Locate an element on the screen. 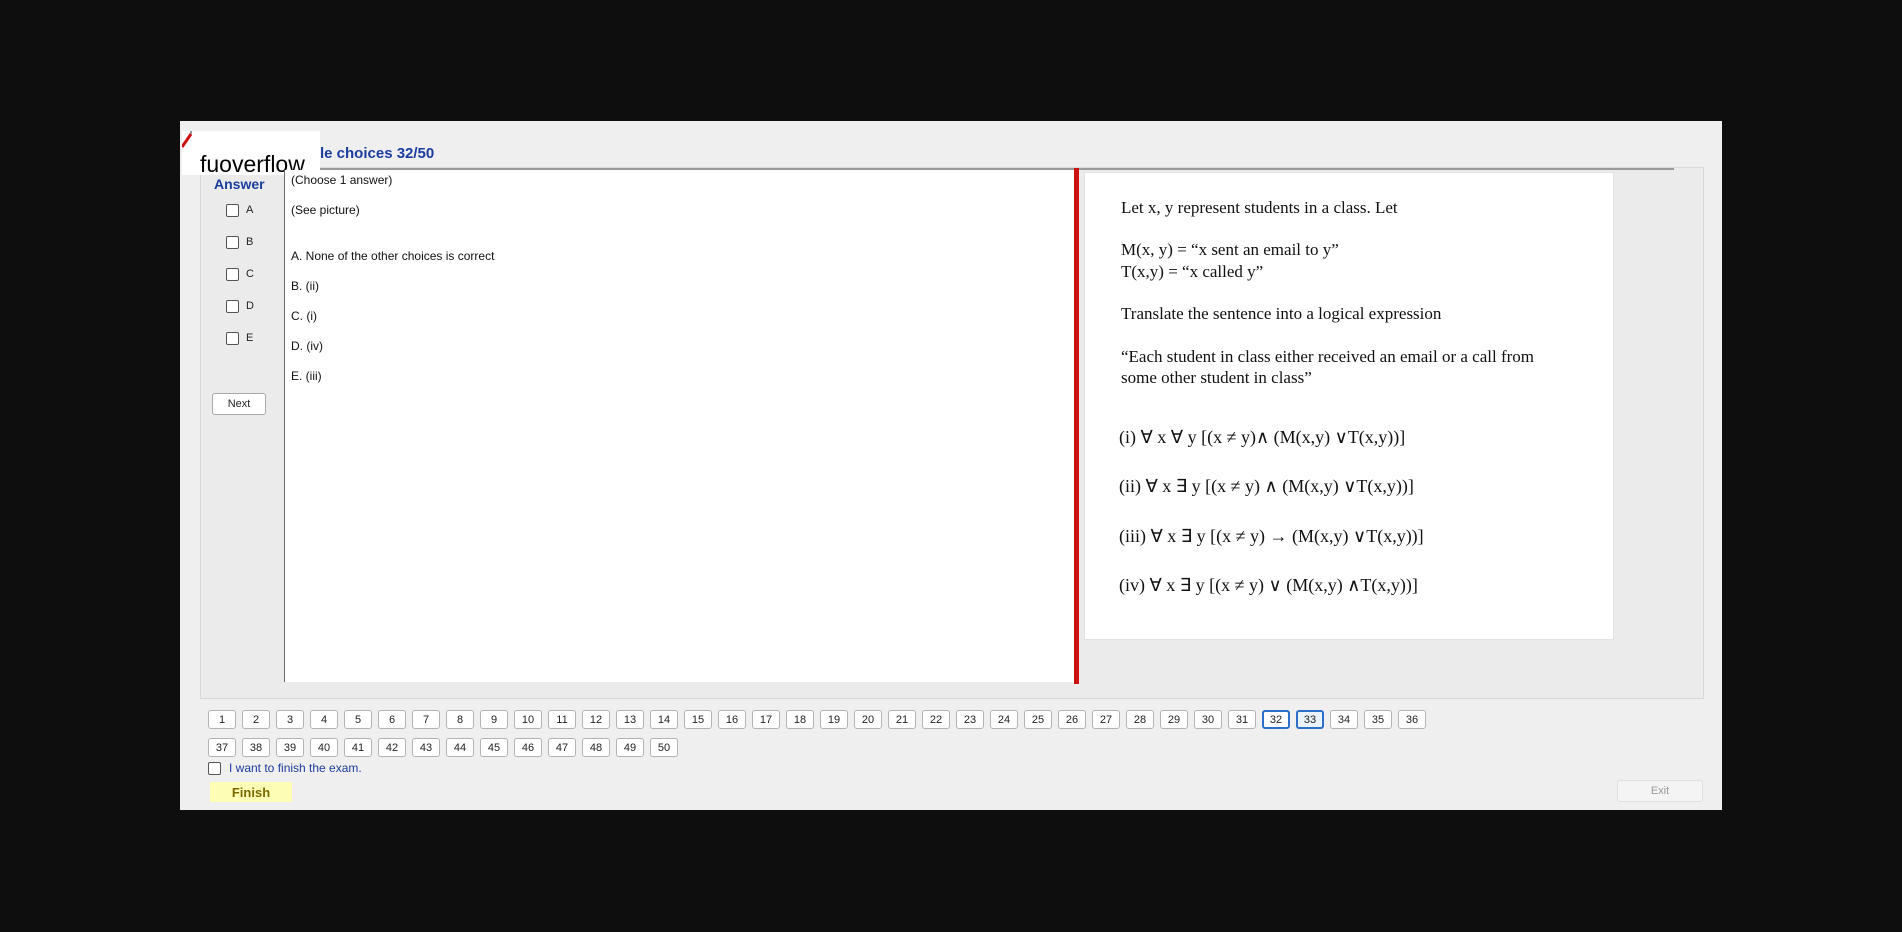 The width and height of the screenshot is (1902, 932). page-button: 33 is located at coordinates (1310, 719).